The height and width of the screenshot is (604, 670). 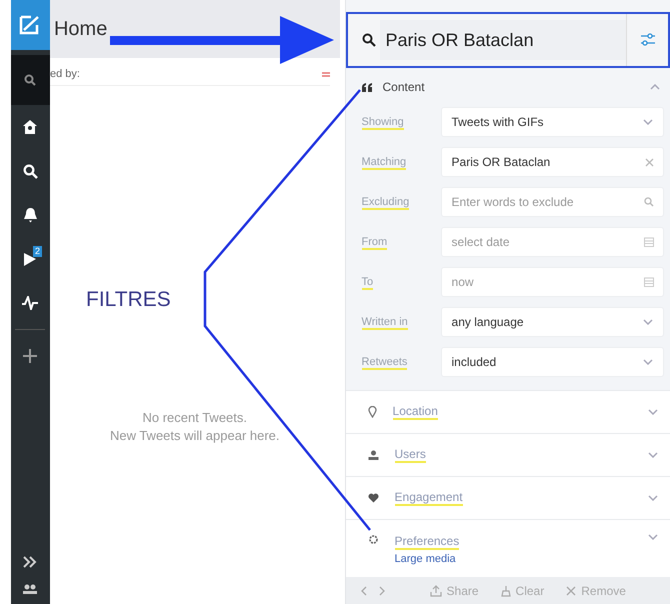 I want to click on share-icon, so click(x=436, y=590).